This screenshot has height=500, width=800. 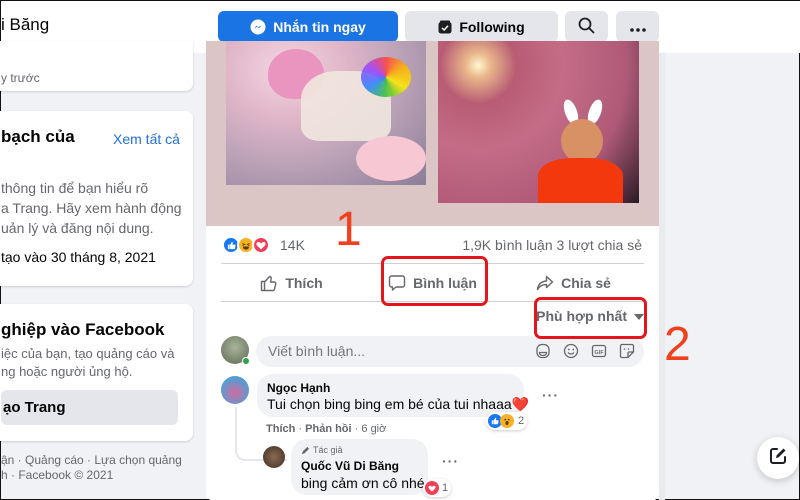 What do you see at coordinates (552, 245) in the screenshot?
I see `post-stats: 1,9K bình luận 3 lượt chia sẻ` at bounding box center [552, 245].